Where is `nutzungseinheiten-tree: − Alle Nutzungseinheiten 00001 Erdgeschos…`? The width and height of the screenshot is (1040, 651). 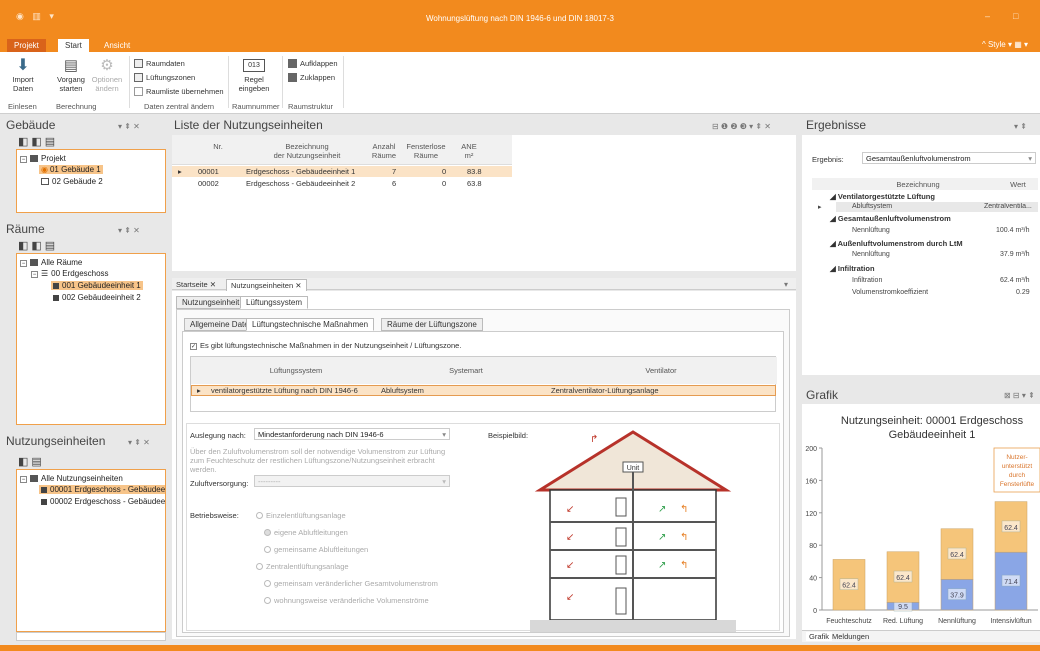 nutzungseinheiten-tree: − Alle Nutzungseinheiten 00001 Erdgeschos… is located at coordinates (91, 550).